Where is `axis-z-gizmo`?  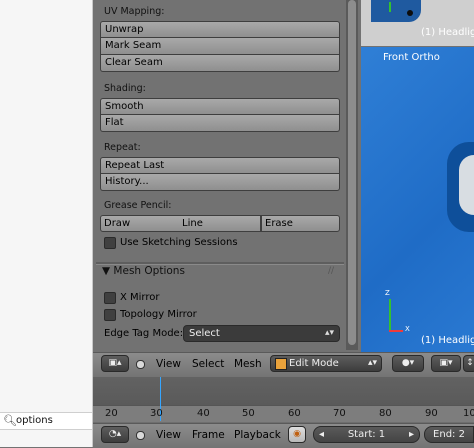 axis-z-gizmo is located at coordinates (390, 7).